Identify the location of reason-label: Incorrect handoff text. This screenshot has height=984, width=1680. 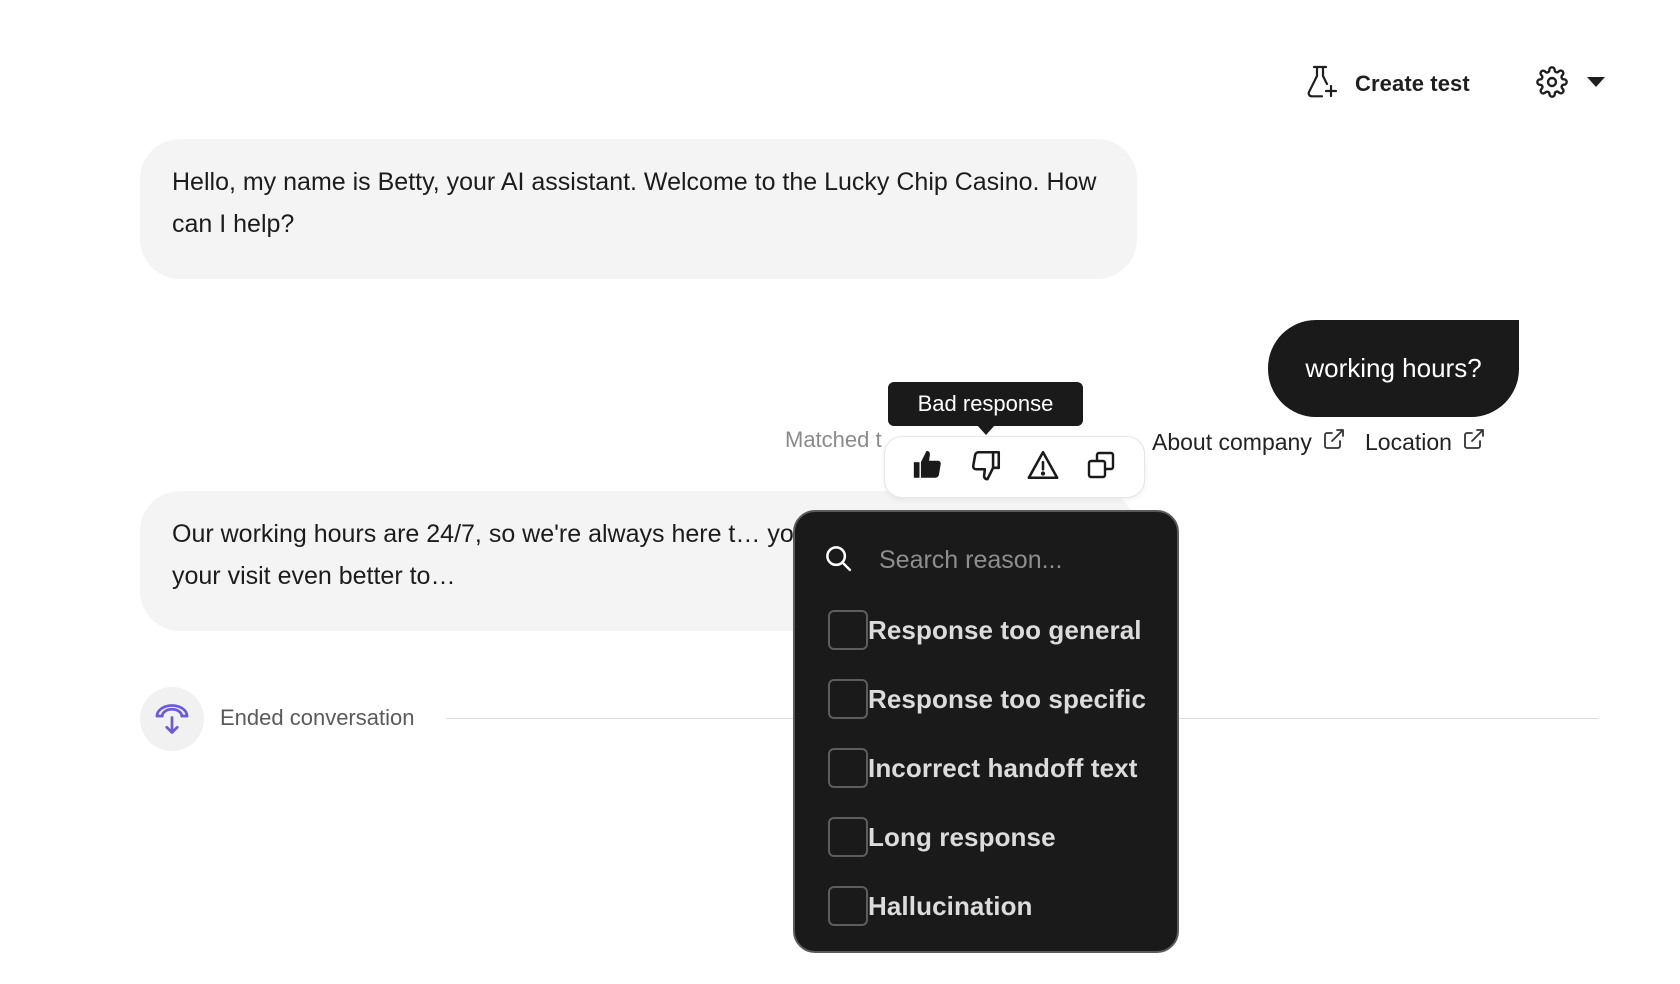
(1003, 767).